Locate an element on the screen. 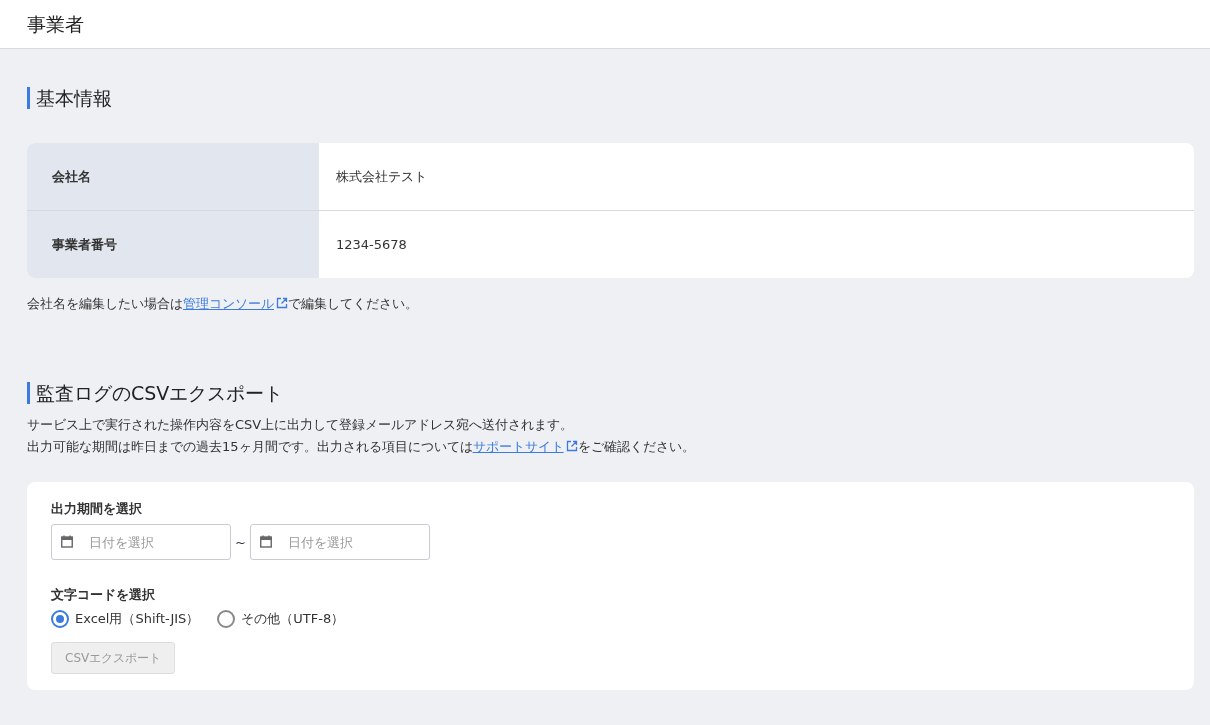 The image size is (1210, 725). note-text: 出力可能な期間は昨日までの過去15ヶ月間です。出力される項目についてはサポートサイト をご確認ください。 is located at coordinates (361, 447).